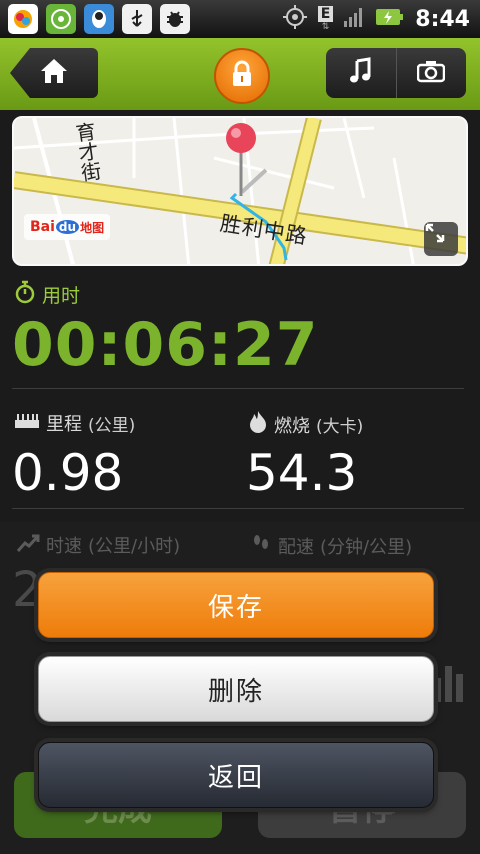  I want to click on distance-label-text: 里程, so click(64, 424).